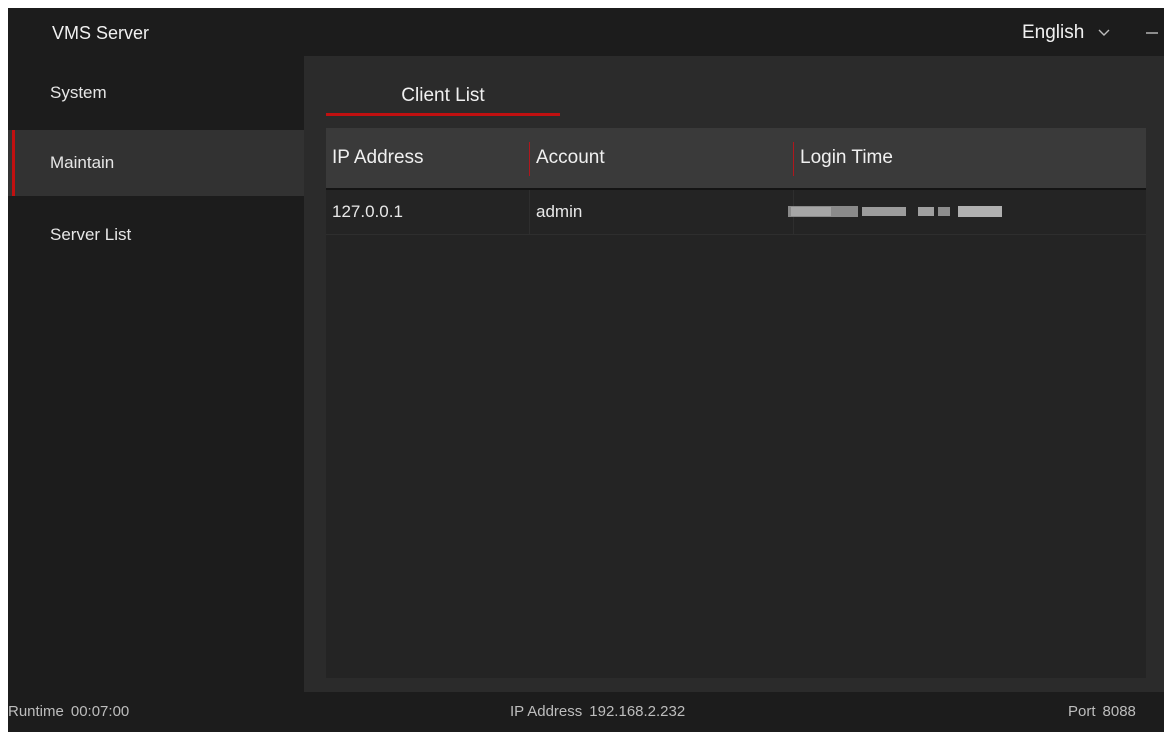 The width and height of the screenshot is (1164, 732). What do you see at coordinates (68, 711) in the screenshot?
I see `runtime-status: Runtime 00:07:00` at bounding box center [68, 711].